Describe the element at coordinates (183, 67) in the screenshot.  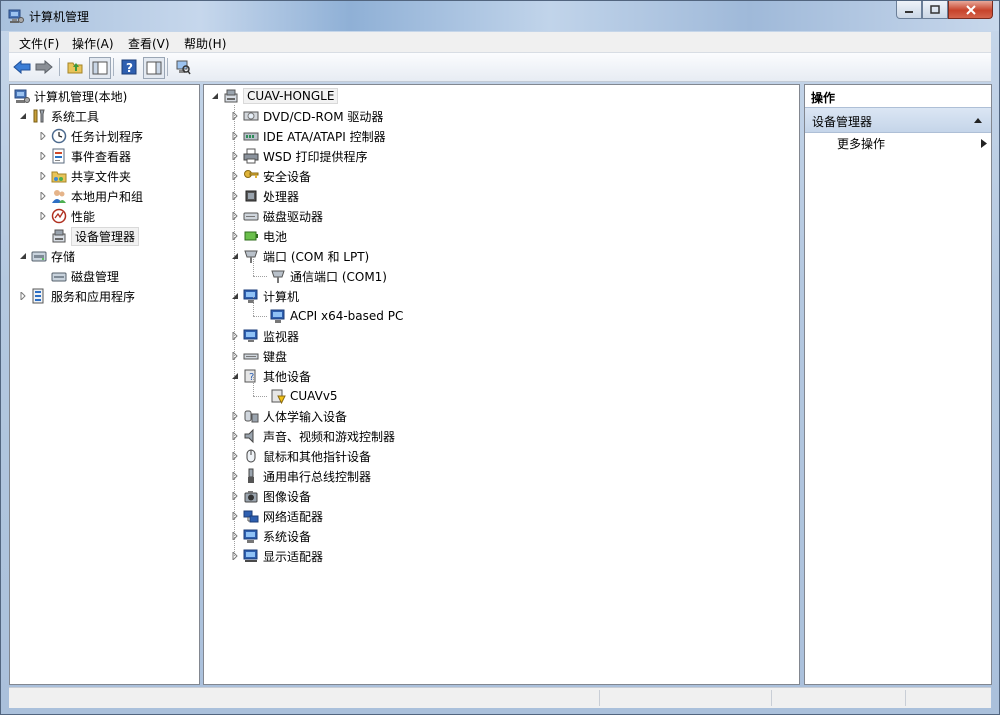
I see `scan-hardware-button` at that location.